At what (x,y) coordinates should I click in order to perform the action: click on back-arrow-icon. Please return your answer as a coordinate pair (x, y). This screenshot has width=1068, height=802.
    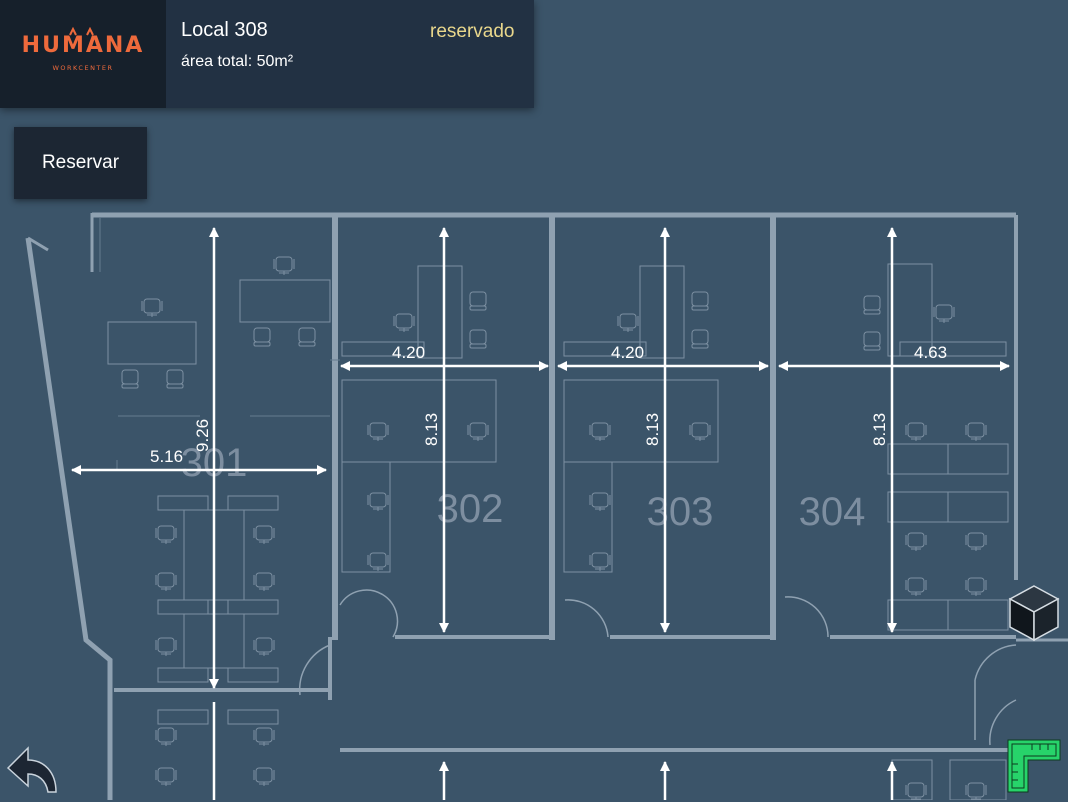
    Looking at the image, I should click on (31, 769).